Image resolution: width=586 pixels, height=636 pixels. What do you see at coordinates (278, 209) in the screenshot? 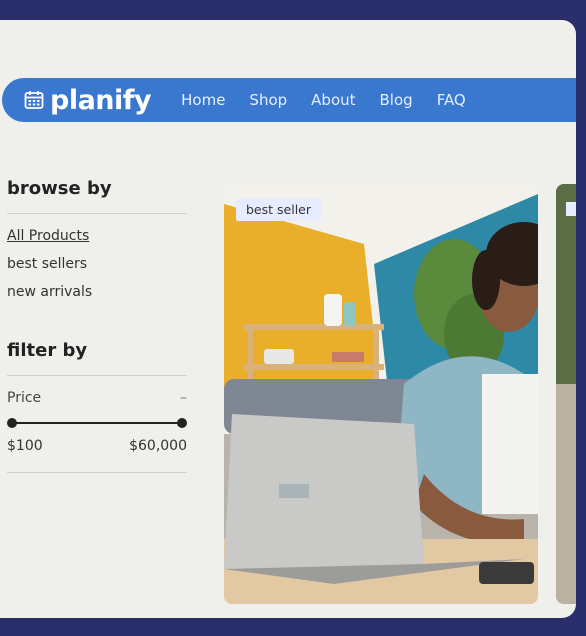
I see `best-seller-badge: best seller` at bounding box center [278, 209].